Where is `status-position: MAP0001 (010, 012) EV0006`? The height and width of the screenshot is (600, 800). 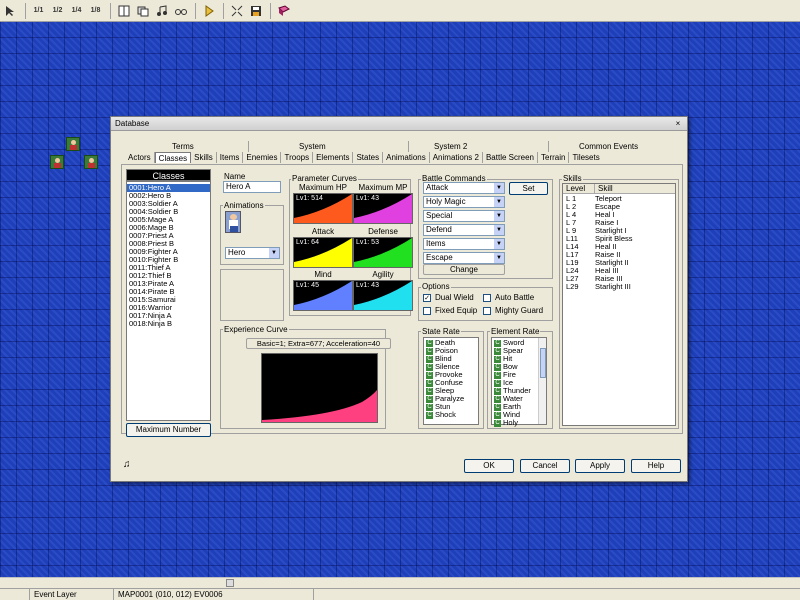 status-position: MAP0001 (010, 012) EV0006 is located at coordinates (214, 594).